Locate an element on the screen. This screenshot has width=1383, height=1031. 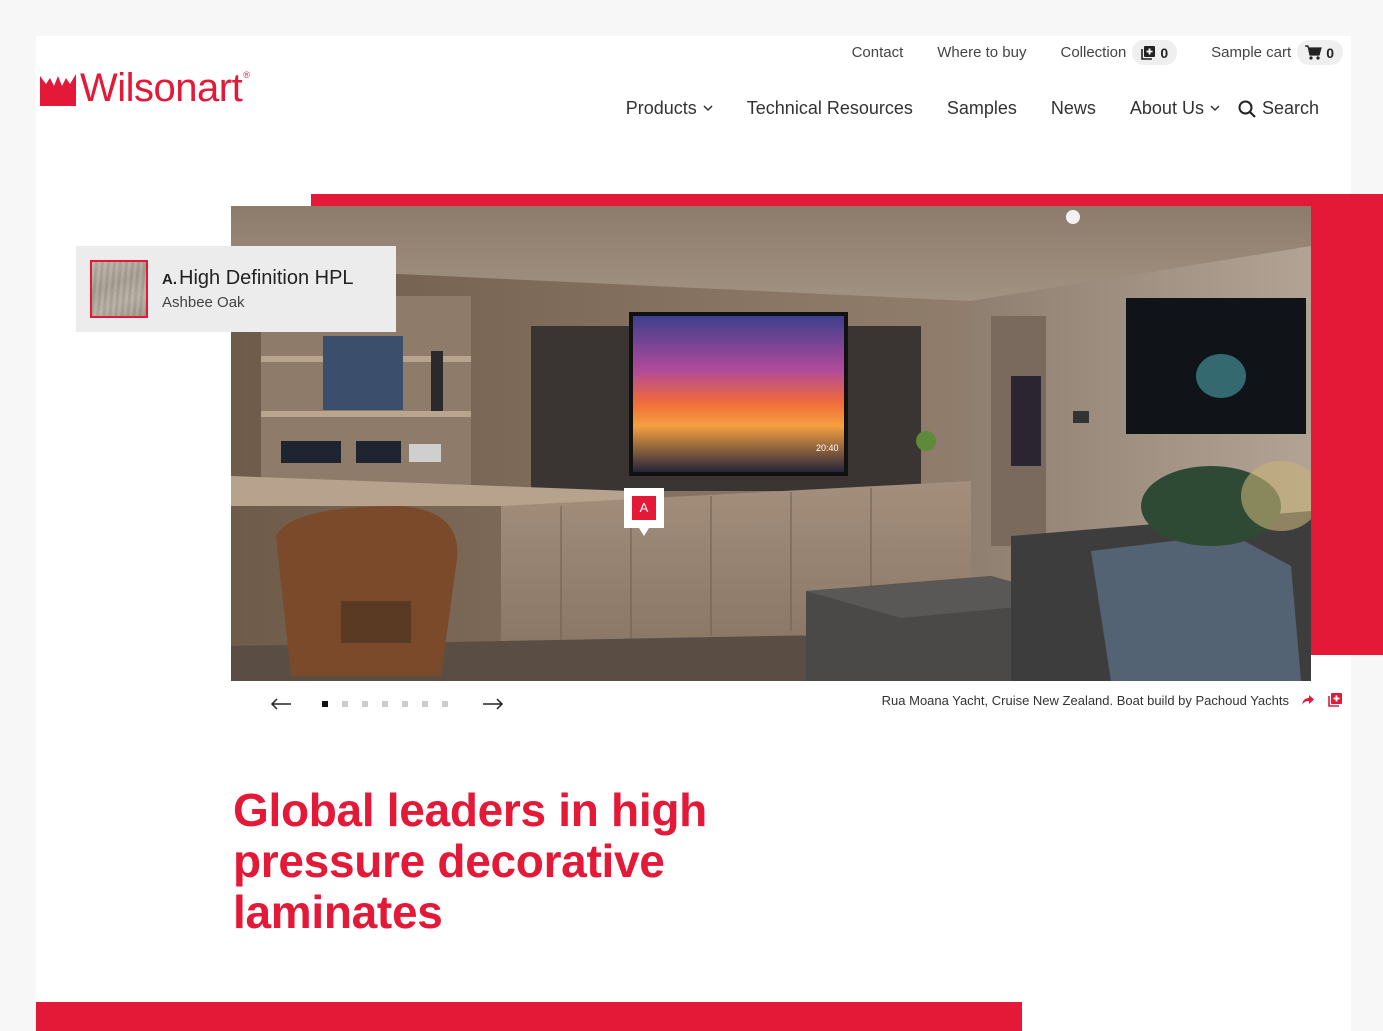
sample-cart-label: Sample cart is located at coordinates (1251, 52).